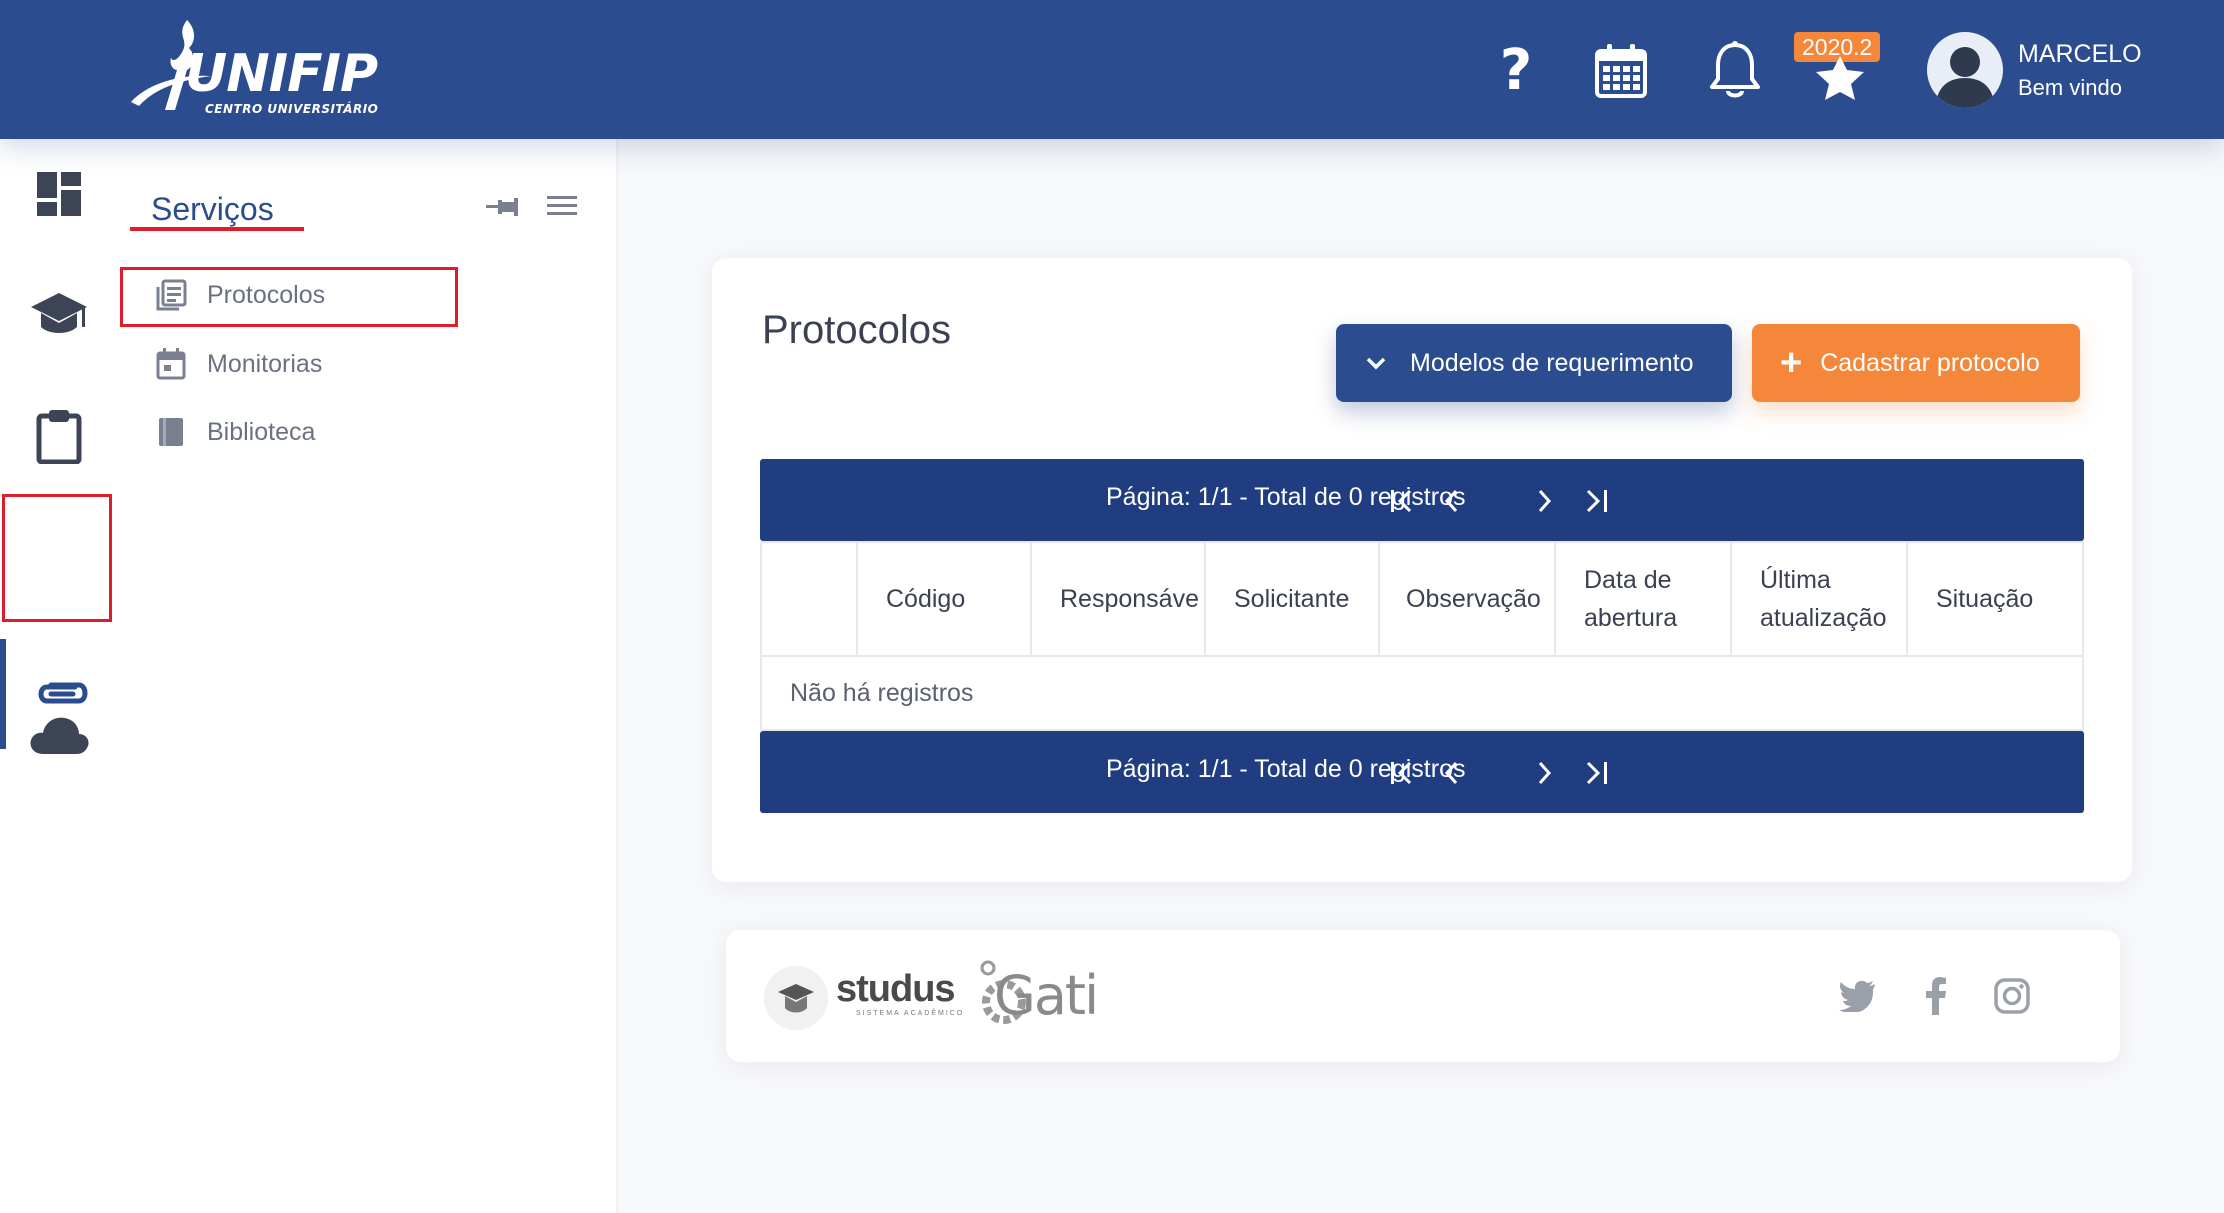 The image size is (2224, 1213). Describe the element at coordinates (503, 209) in the screenshot. I see `pin-icon` at that location.